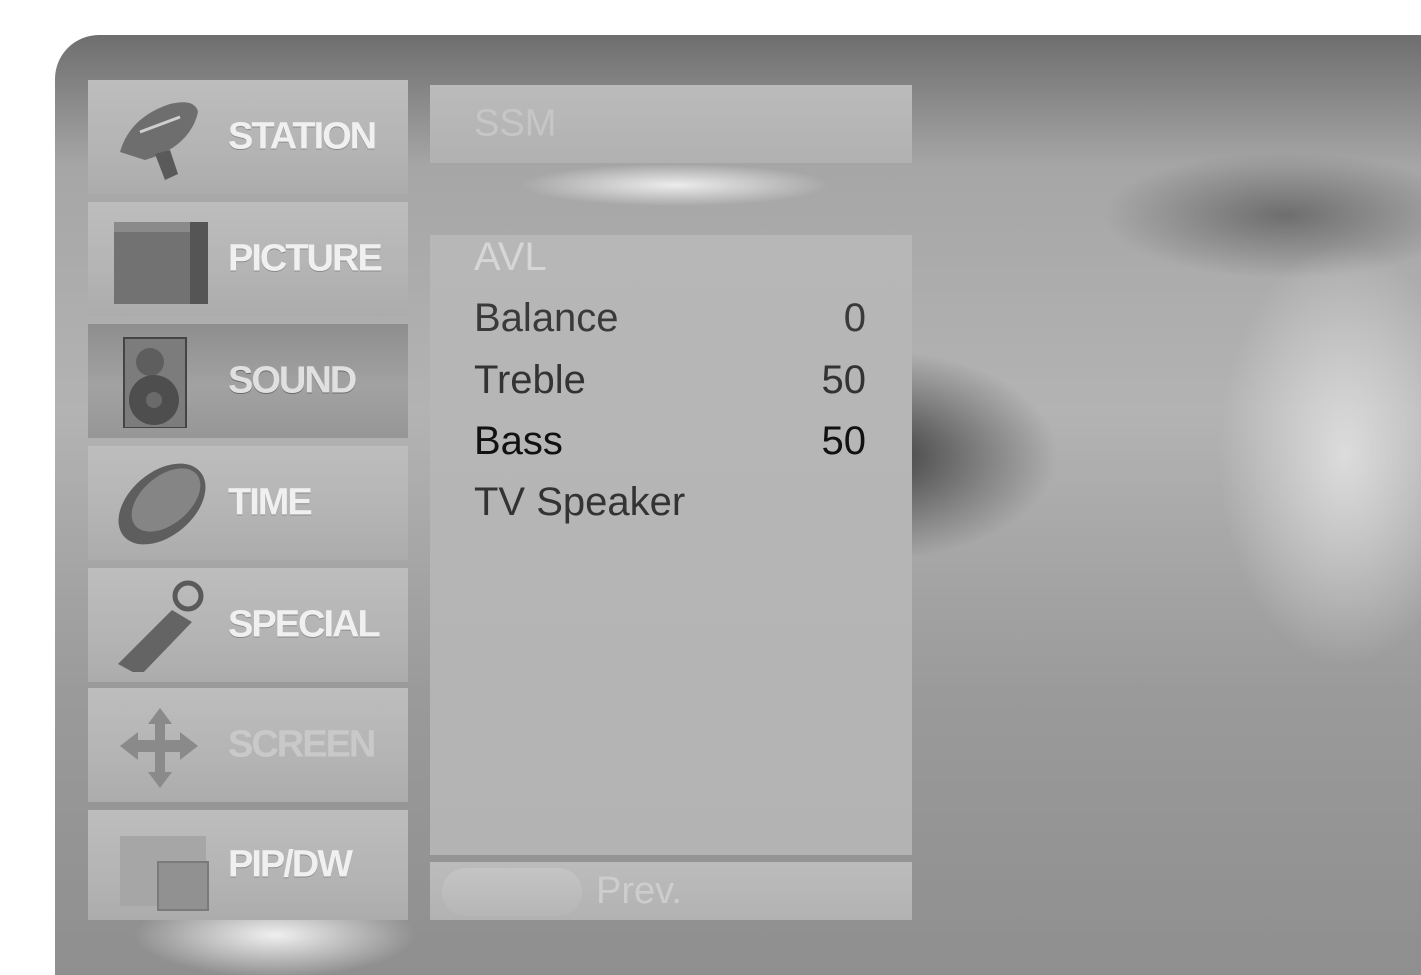 The image size is (1421, 975). What do you see at coordinates (518, 441) in the screenshot?
I see `menu-item-label: Bass` at bounding box center [518, 441].